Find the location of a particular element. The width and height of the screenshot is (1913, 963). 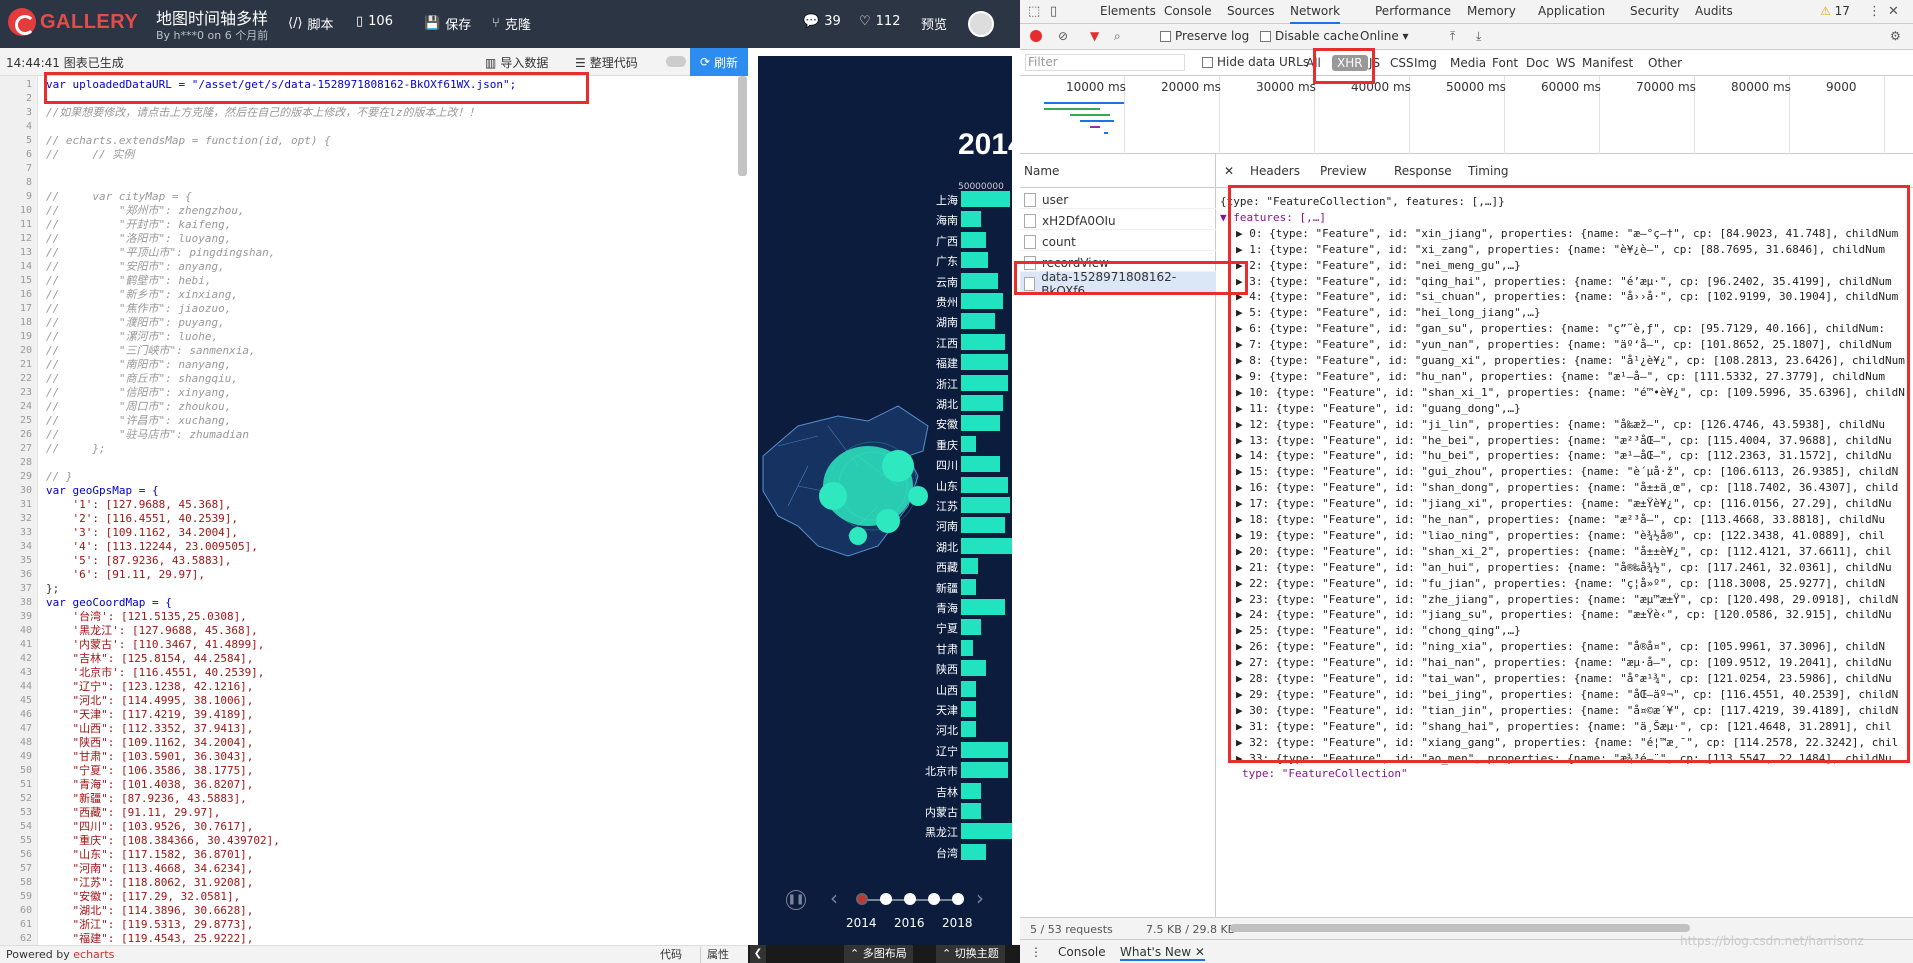

detail-tab-response: Response is located at coordinates (1423, 171).